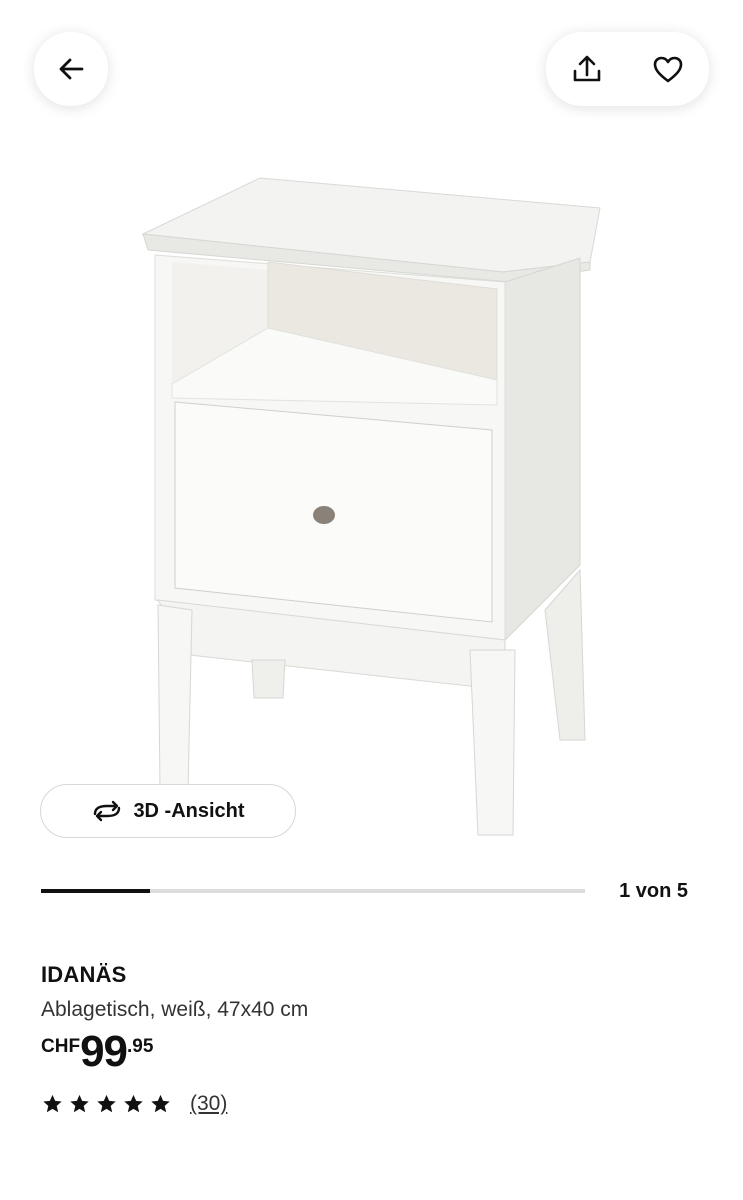 This screenshot has width=743, height=1200. I want to click on price-currency: CHF, so click(61, 1046).